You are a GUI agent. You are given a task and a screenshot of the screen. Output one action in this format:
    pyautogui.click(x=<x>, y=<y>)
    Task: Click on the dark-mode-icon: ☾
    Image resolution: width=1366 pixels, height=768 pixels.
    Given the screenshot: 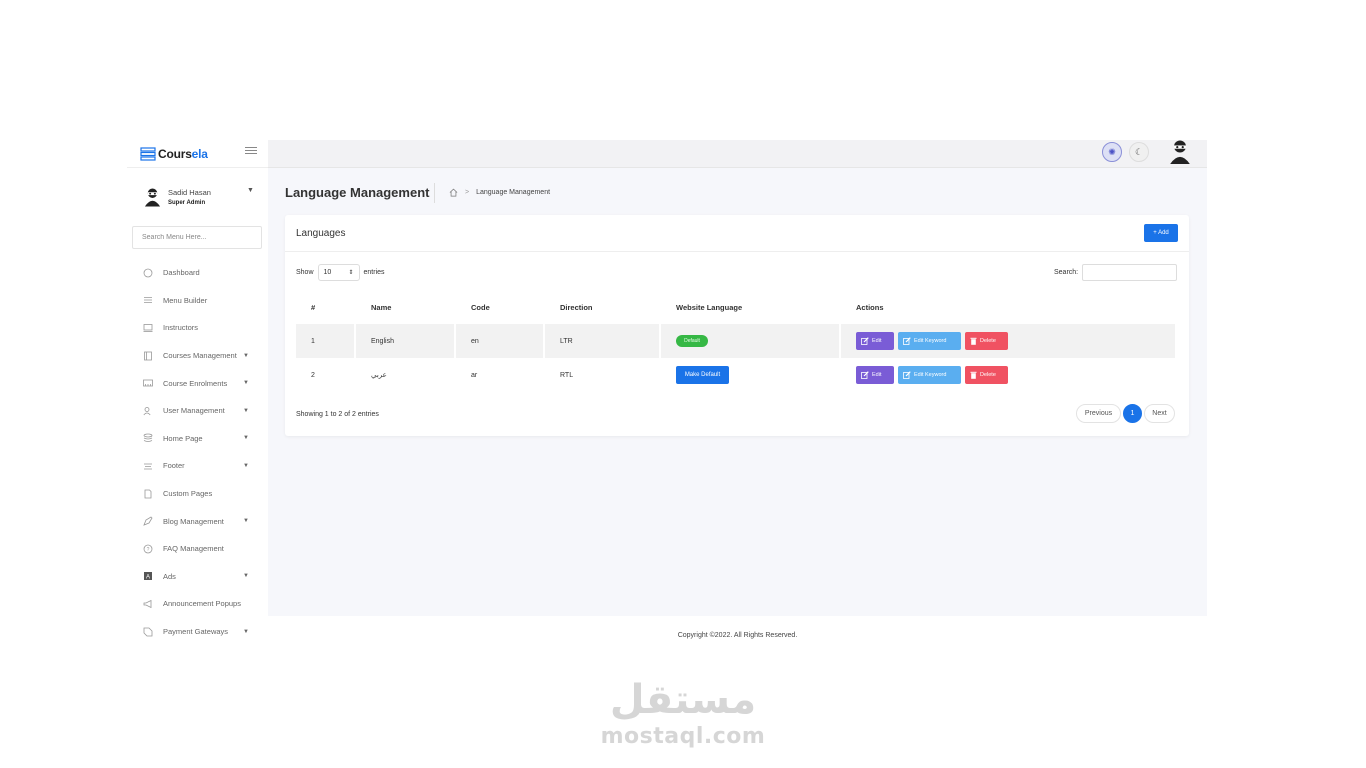 What is the action you would take?
    pyautogui.click(x=1139, y=152)
    